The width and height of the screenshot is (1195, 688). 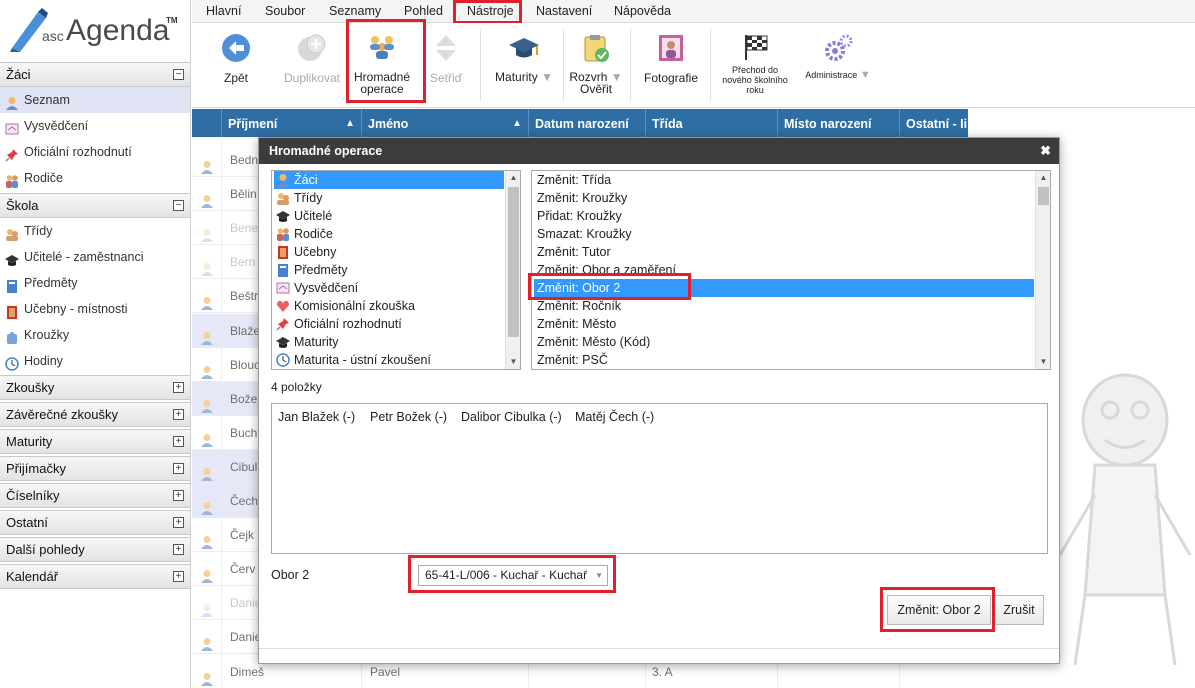 I want to click on header-birthdate: Datum narození, so click(x=587, y=123).